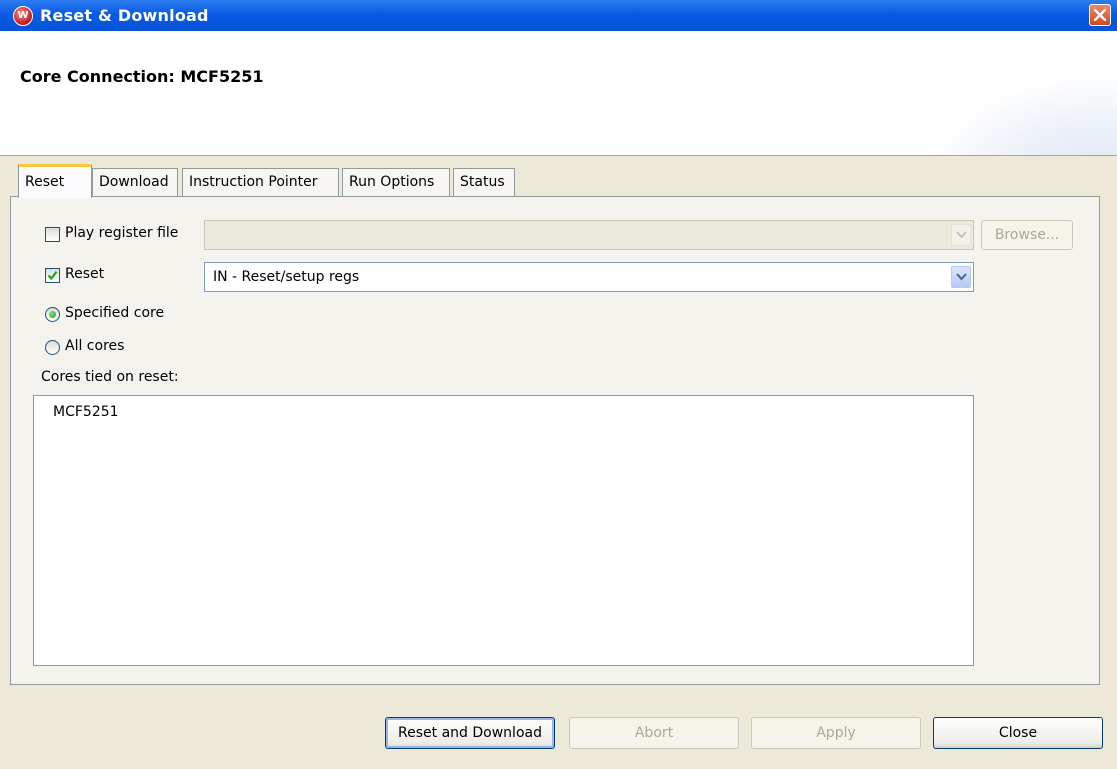  What do you see at coordinates (396, 182) in the screenshot?
I see `tab-run-options: Run Options` at bounding box center [396, 182].